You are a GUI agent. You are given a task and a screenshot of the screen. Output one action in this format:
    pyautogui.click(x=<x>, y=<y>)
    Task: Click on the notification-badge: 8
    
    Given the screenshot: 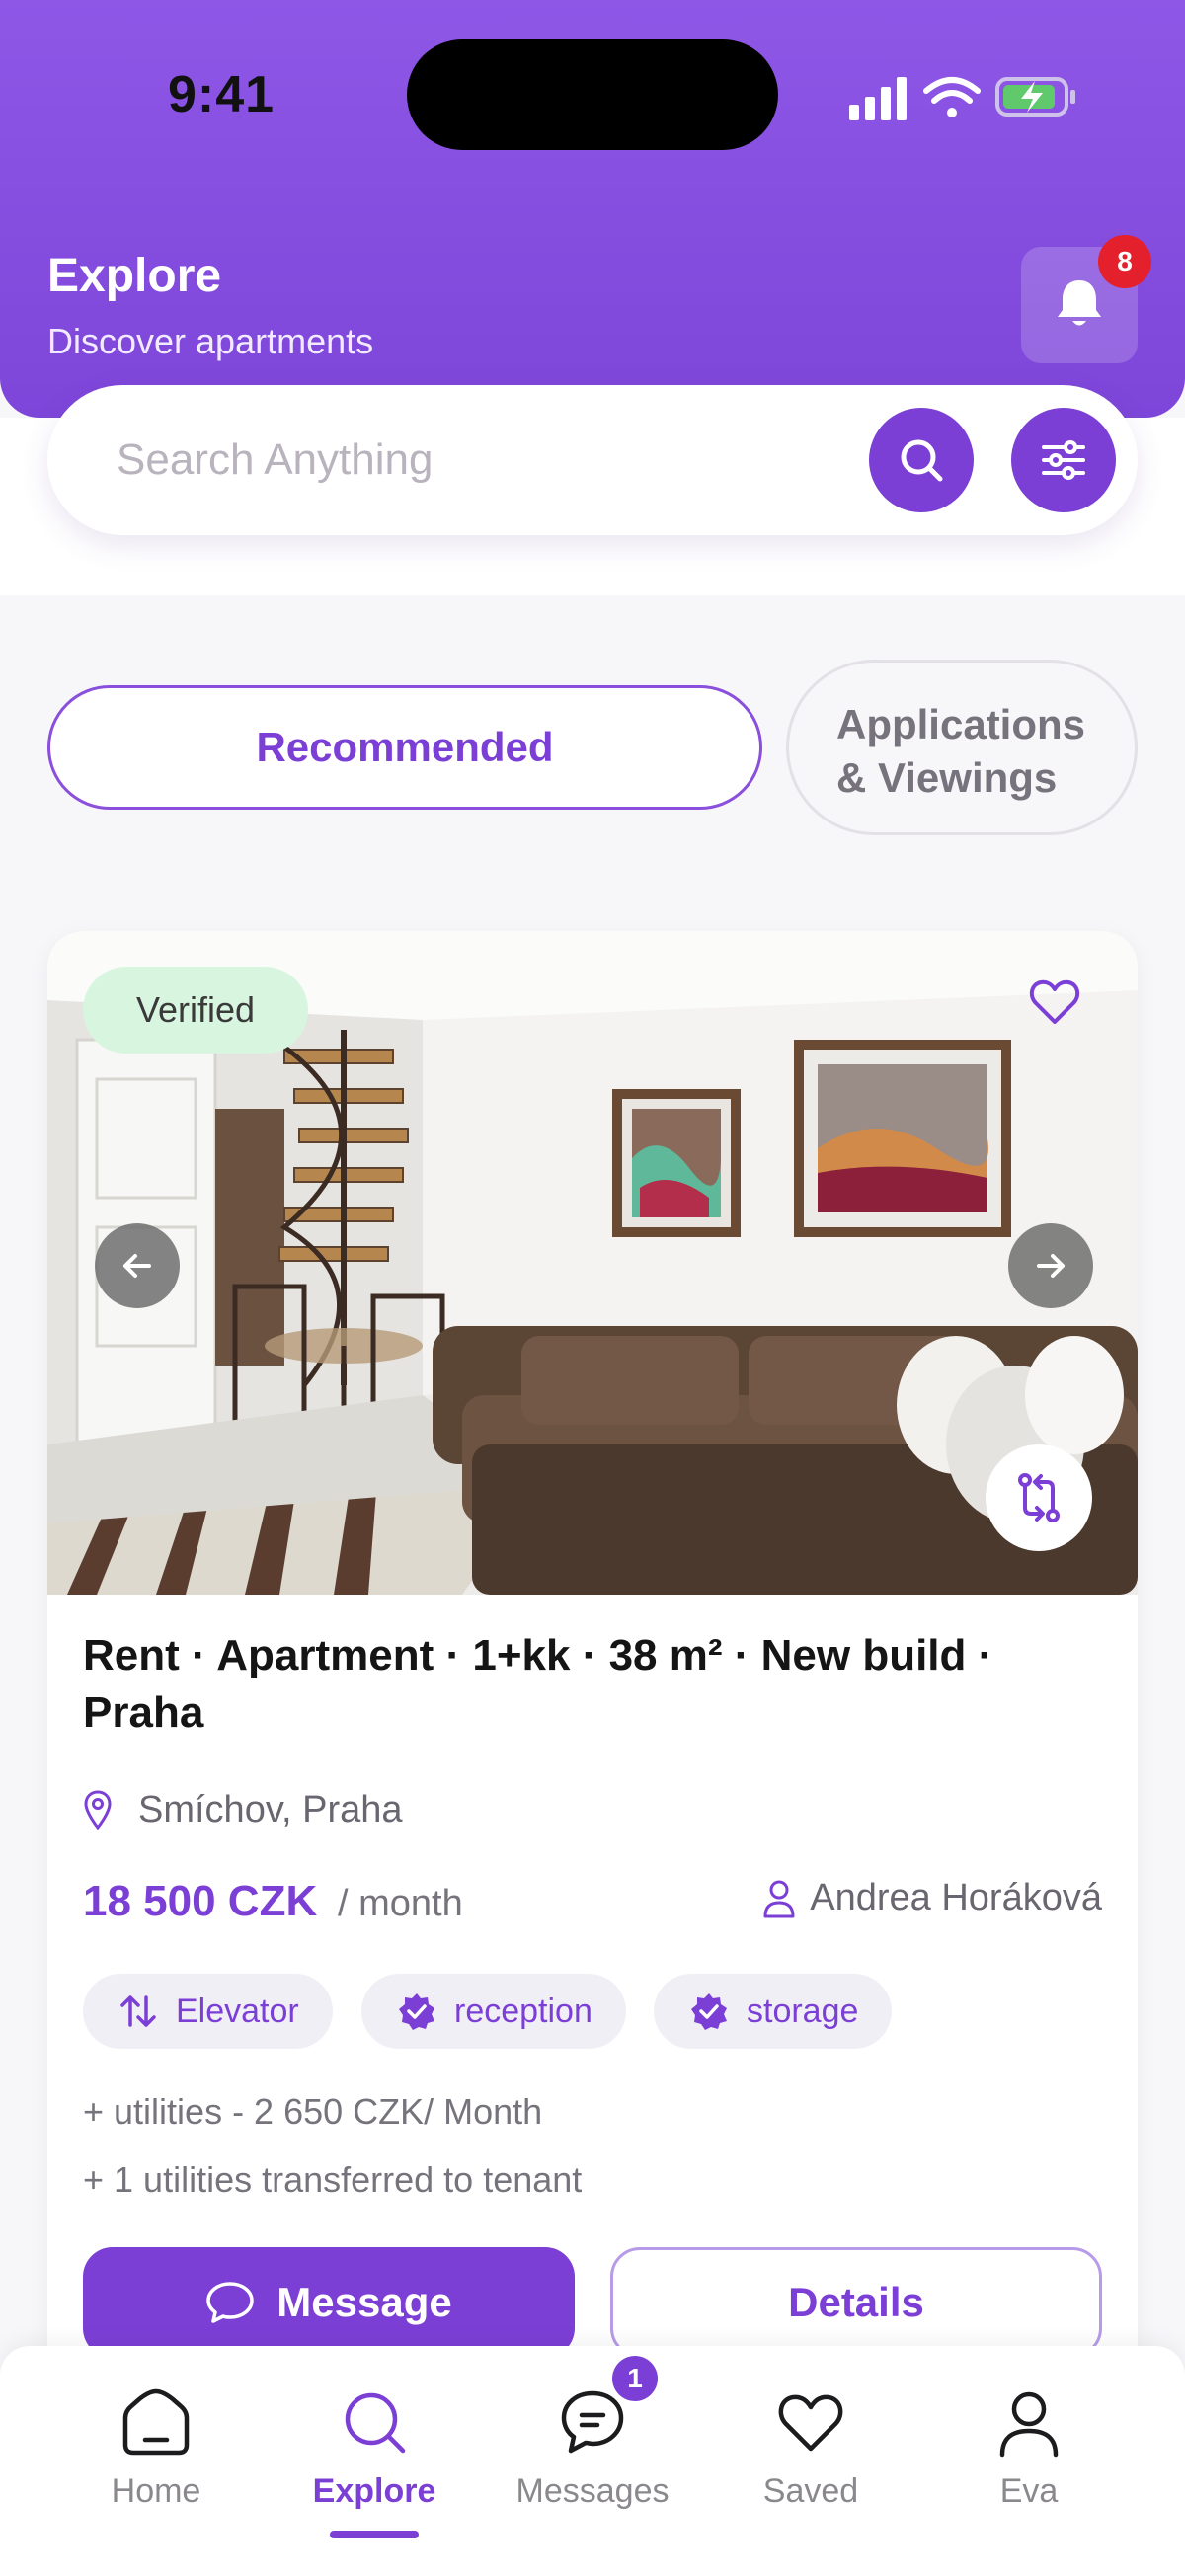 What is the action you would take?
    pyautogui.click(x=1124, y=261)
    